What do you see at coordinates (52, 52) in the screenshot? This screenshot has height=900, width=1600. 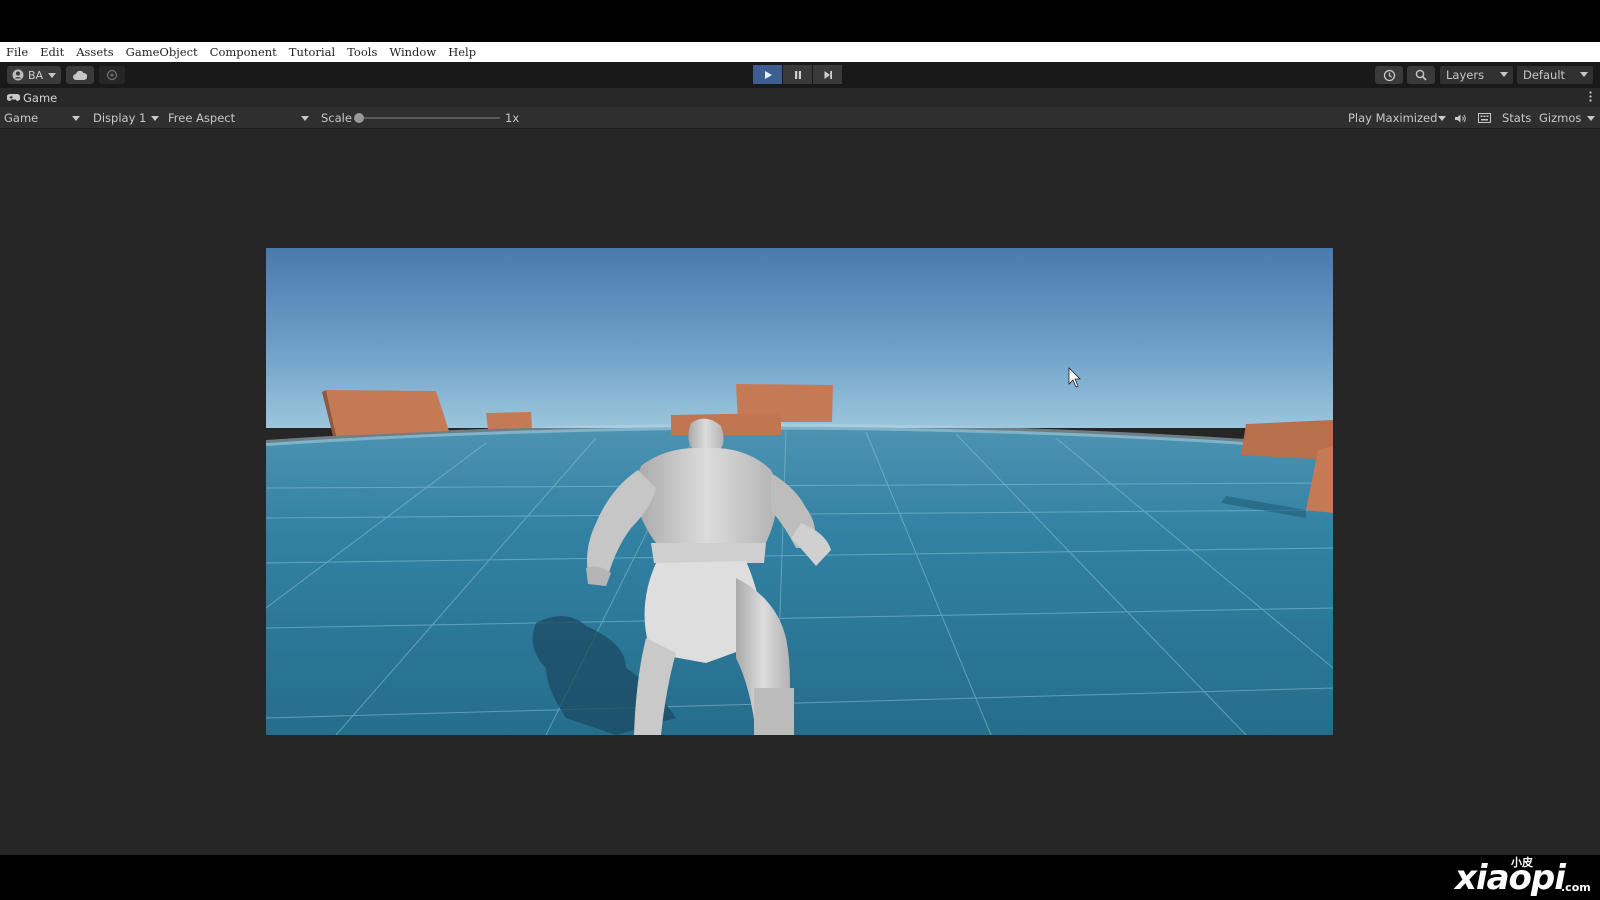 I see `menu-edit: Edit` at bounding box center [52, 52].